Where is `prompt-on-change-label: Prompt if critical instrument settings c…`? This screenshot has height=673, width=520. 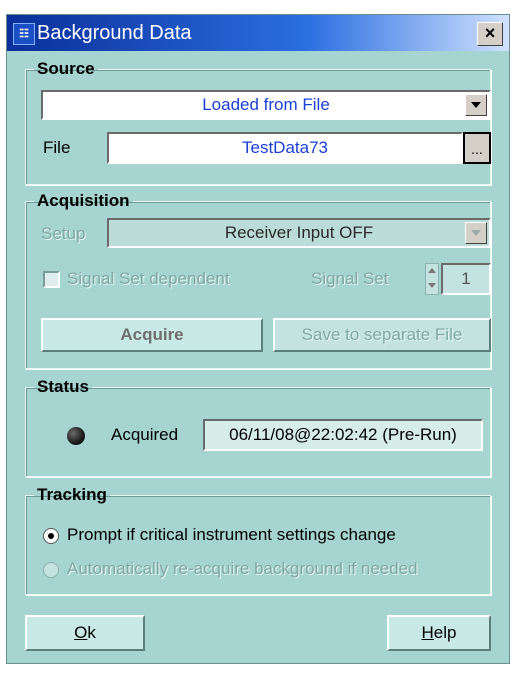
prompt-on-change-label: Prompt if critical instrument settings c… is located at coordinates (231, 535).